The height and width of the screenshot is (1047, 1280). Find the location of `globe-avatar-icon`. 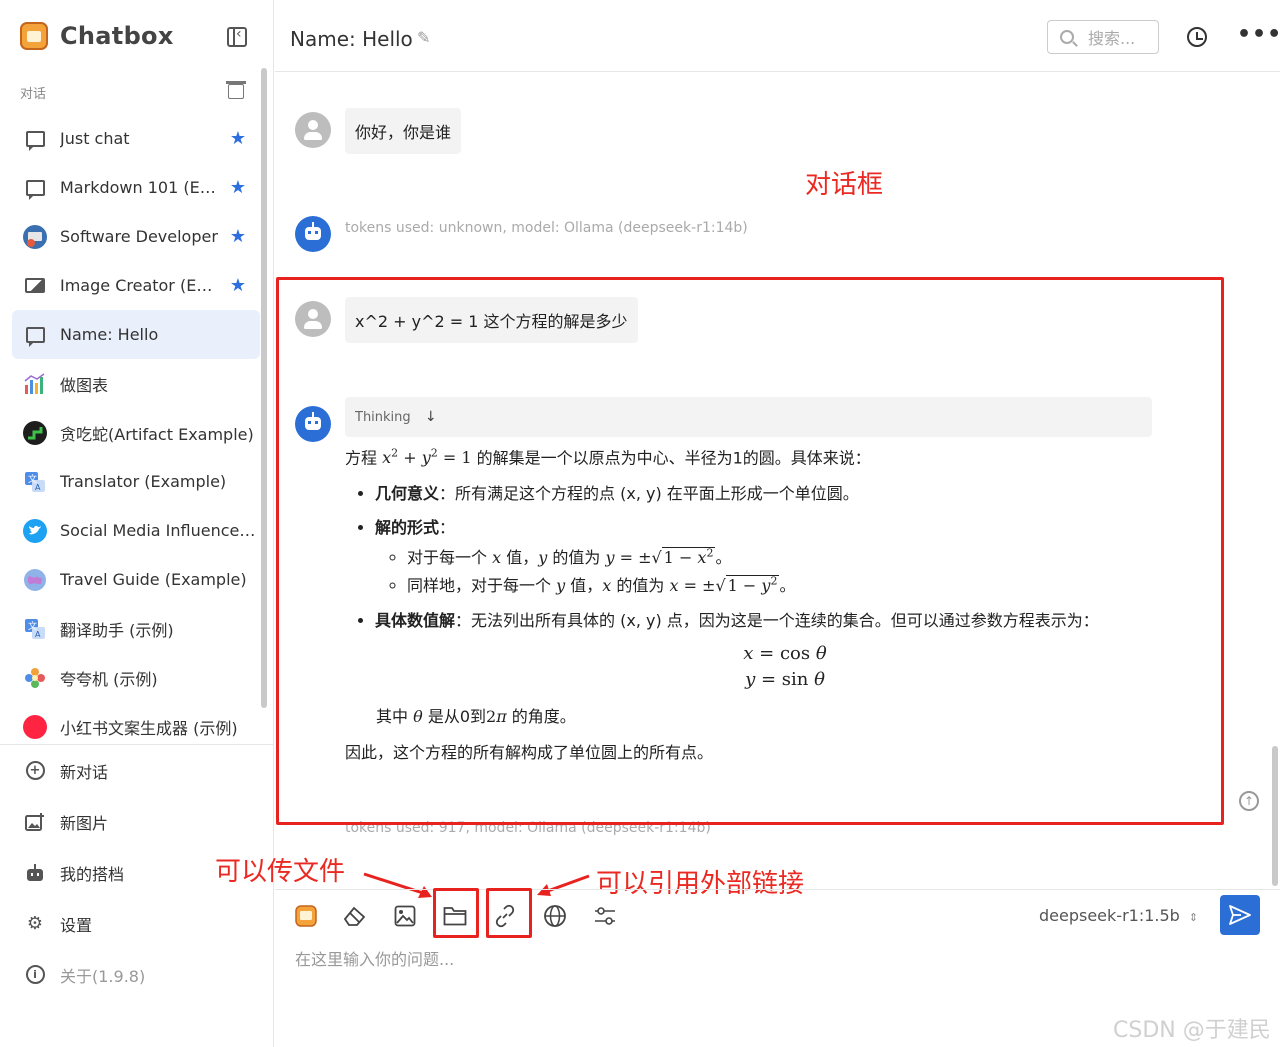

globe-avatar-icon is located at coordinates (35, 580).